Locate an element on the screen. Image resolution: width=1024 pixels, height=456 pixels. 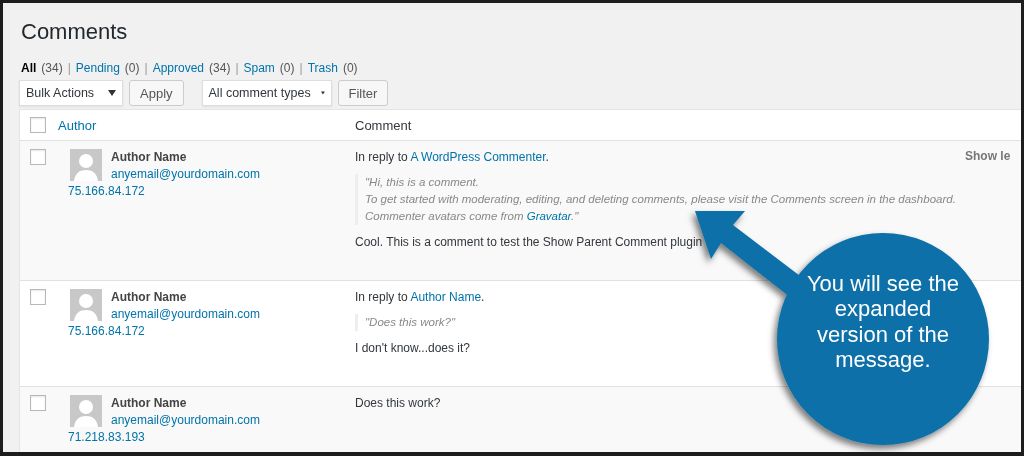
page-title: Comments is located at coordinates (75, 32).